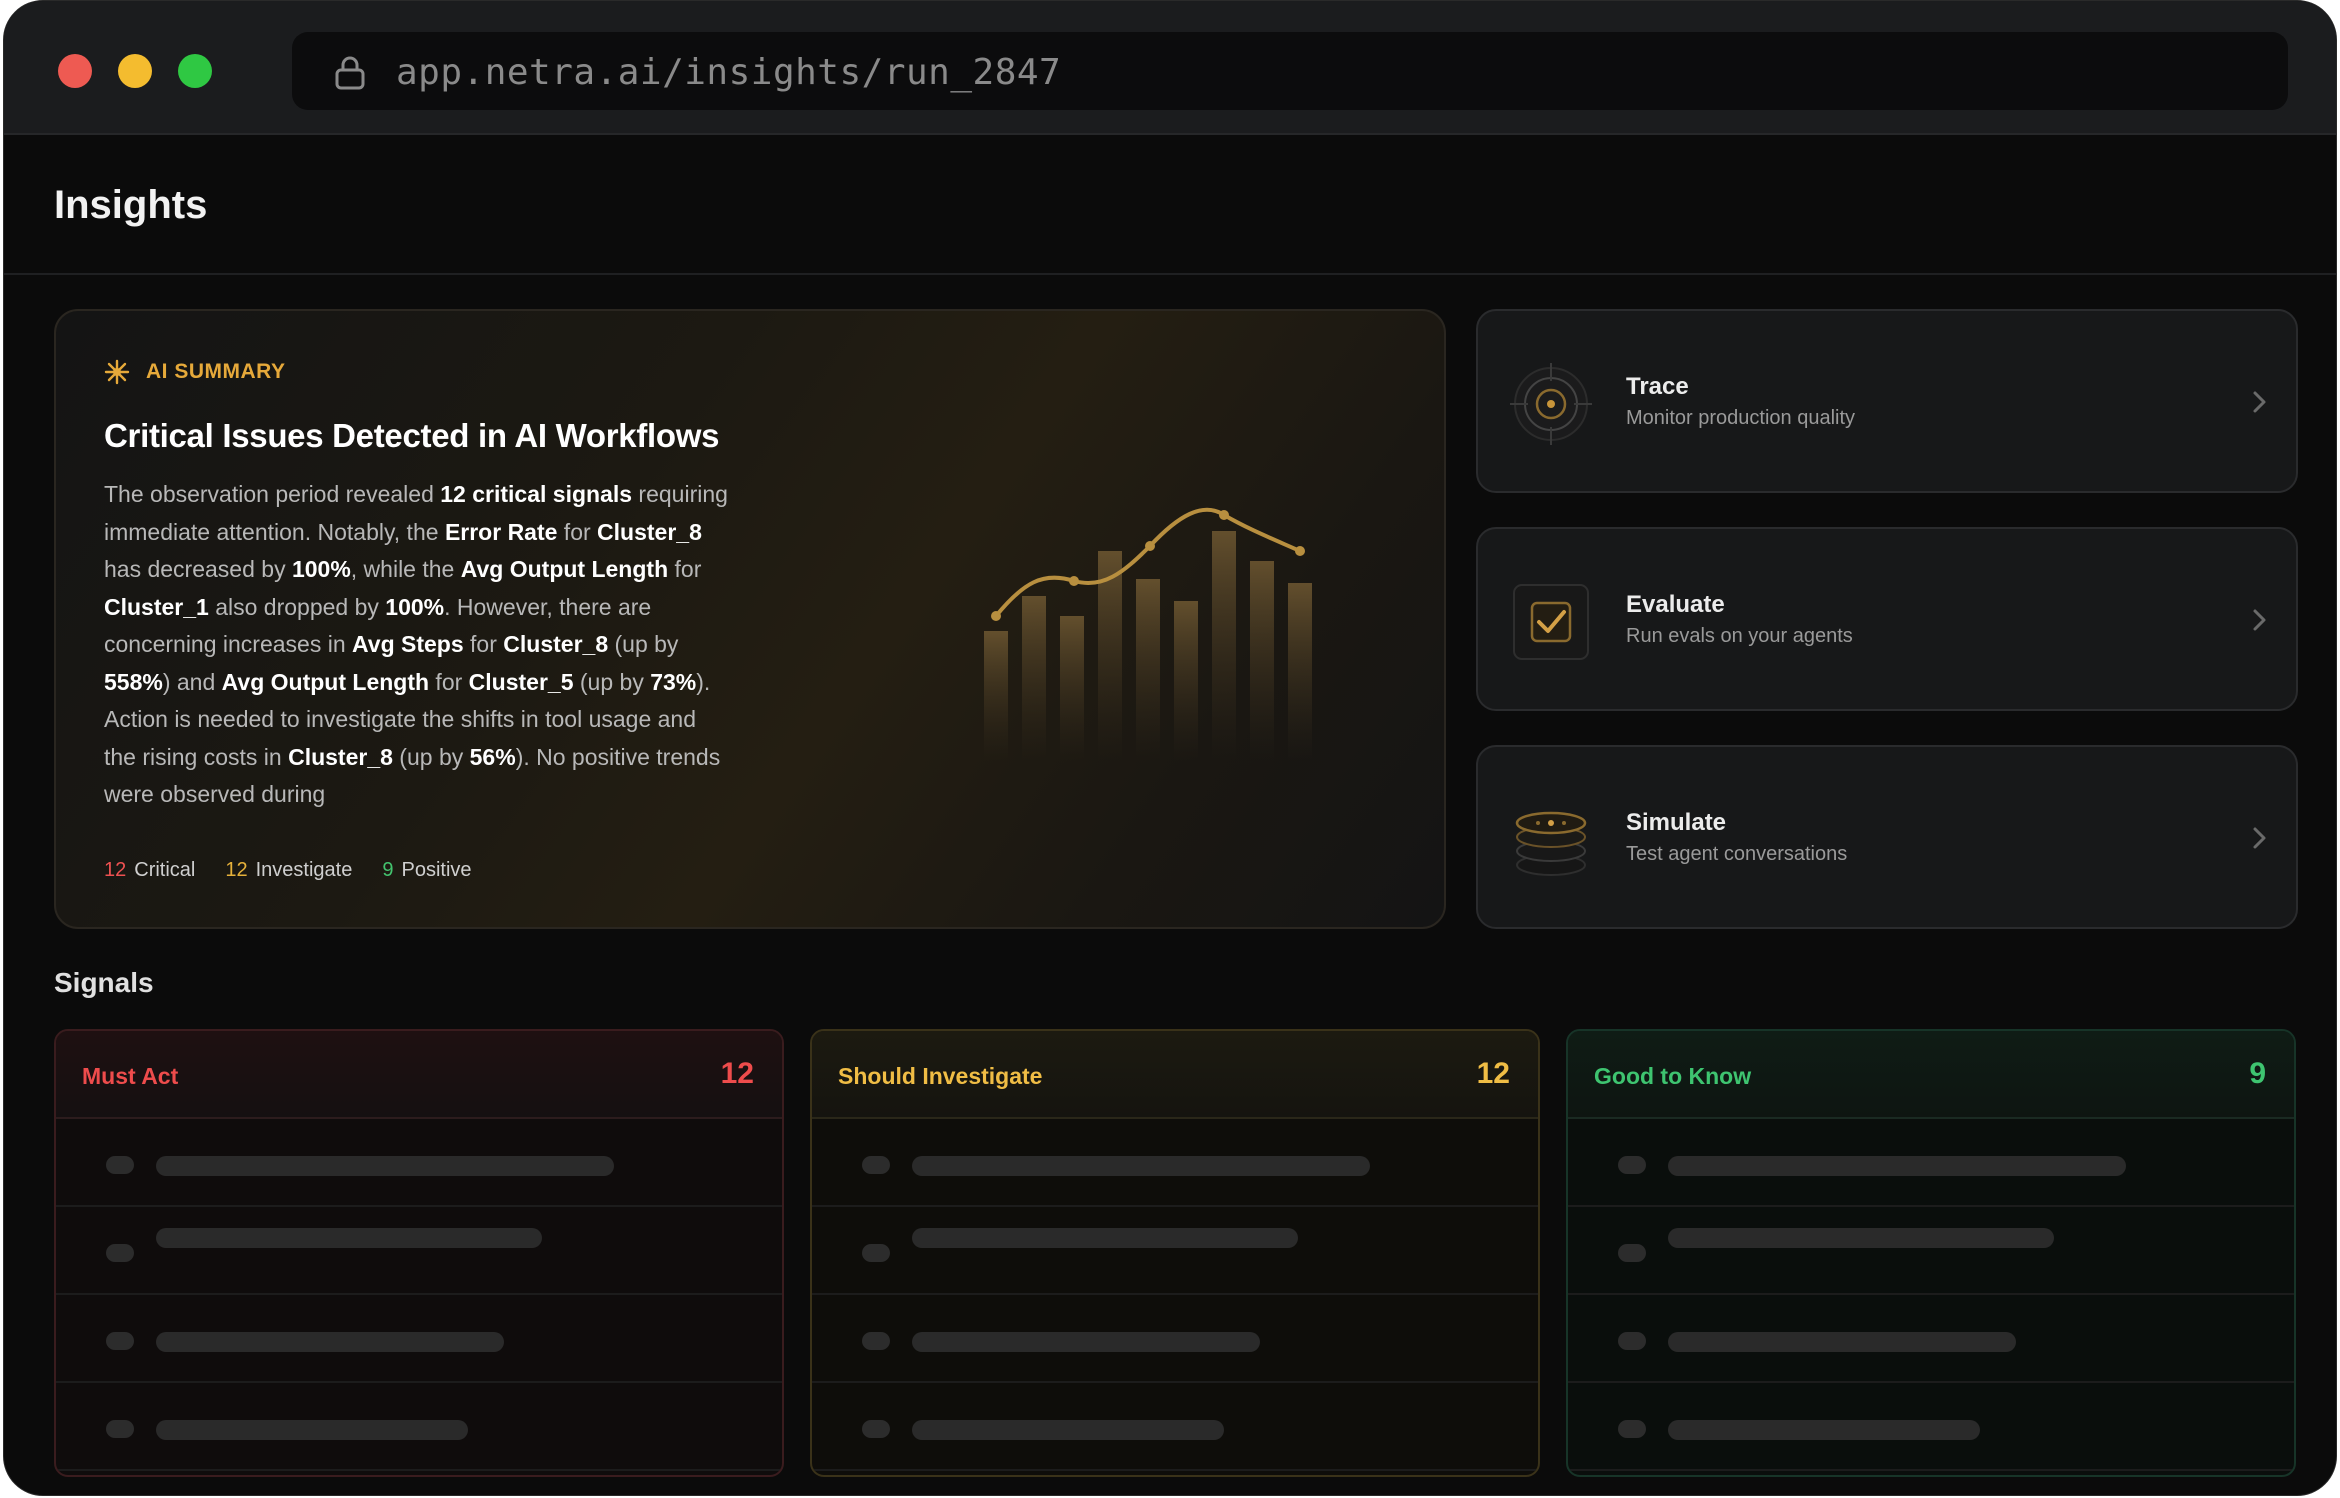 The width and height of the screenshot is (2340, 1498). I want to click on signal-counts: 12 Critical 12 Investigate 9 Positive, so click(303, 870).